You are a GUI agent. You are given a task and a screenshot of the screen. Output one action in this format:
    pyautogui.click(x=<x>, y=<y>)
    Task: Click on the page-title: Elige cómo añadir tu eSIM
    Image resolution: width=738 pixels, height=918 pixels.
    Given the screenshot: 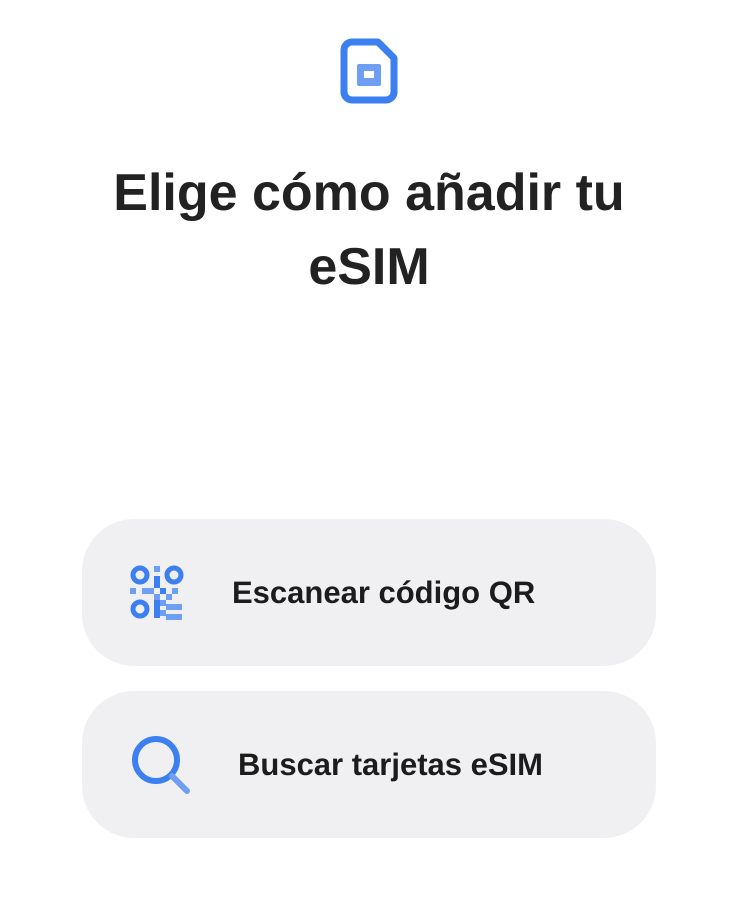 What is the action you would take?
    pyautogui.click(x=369, y=230)
    